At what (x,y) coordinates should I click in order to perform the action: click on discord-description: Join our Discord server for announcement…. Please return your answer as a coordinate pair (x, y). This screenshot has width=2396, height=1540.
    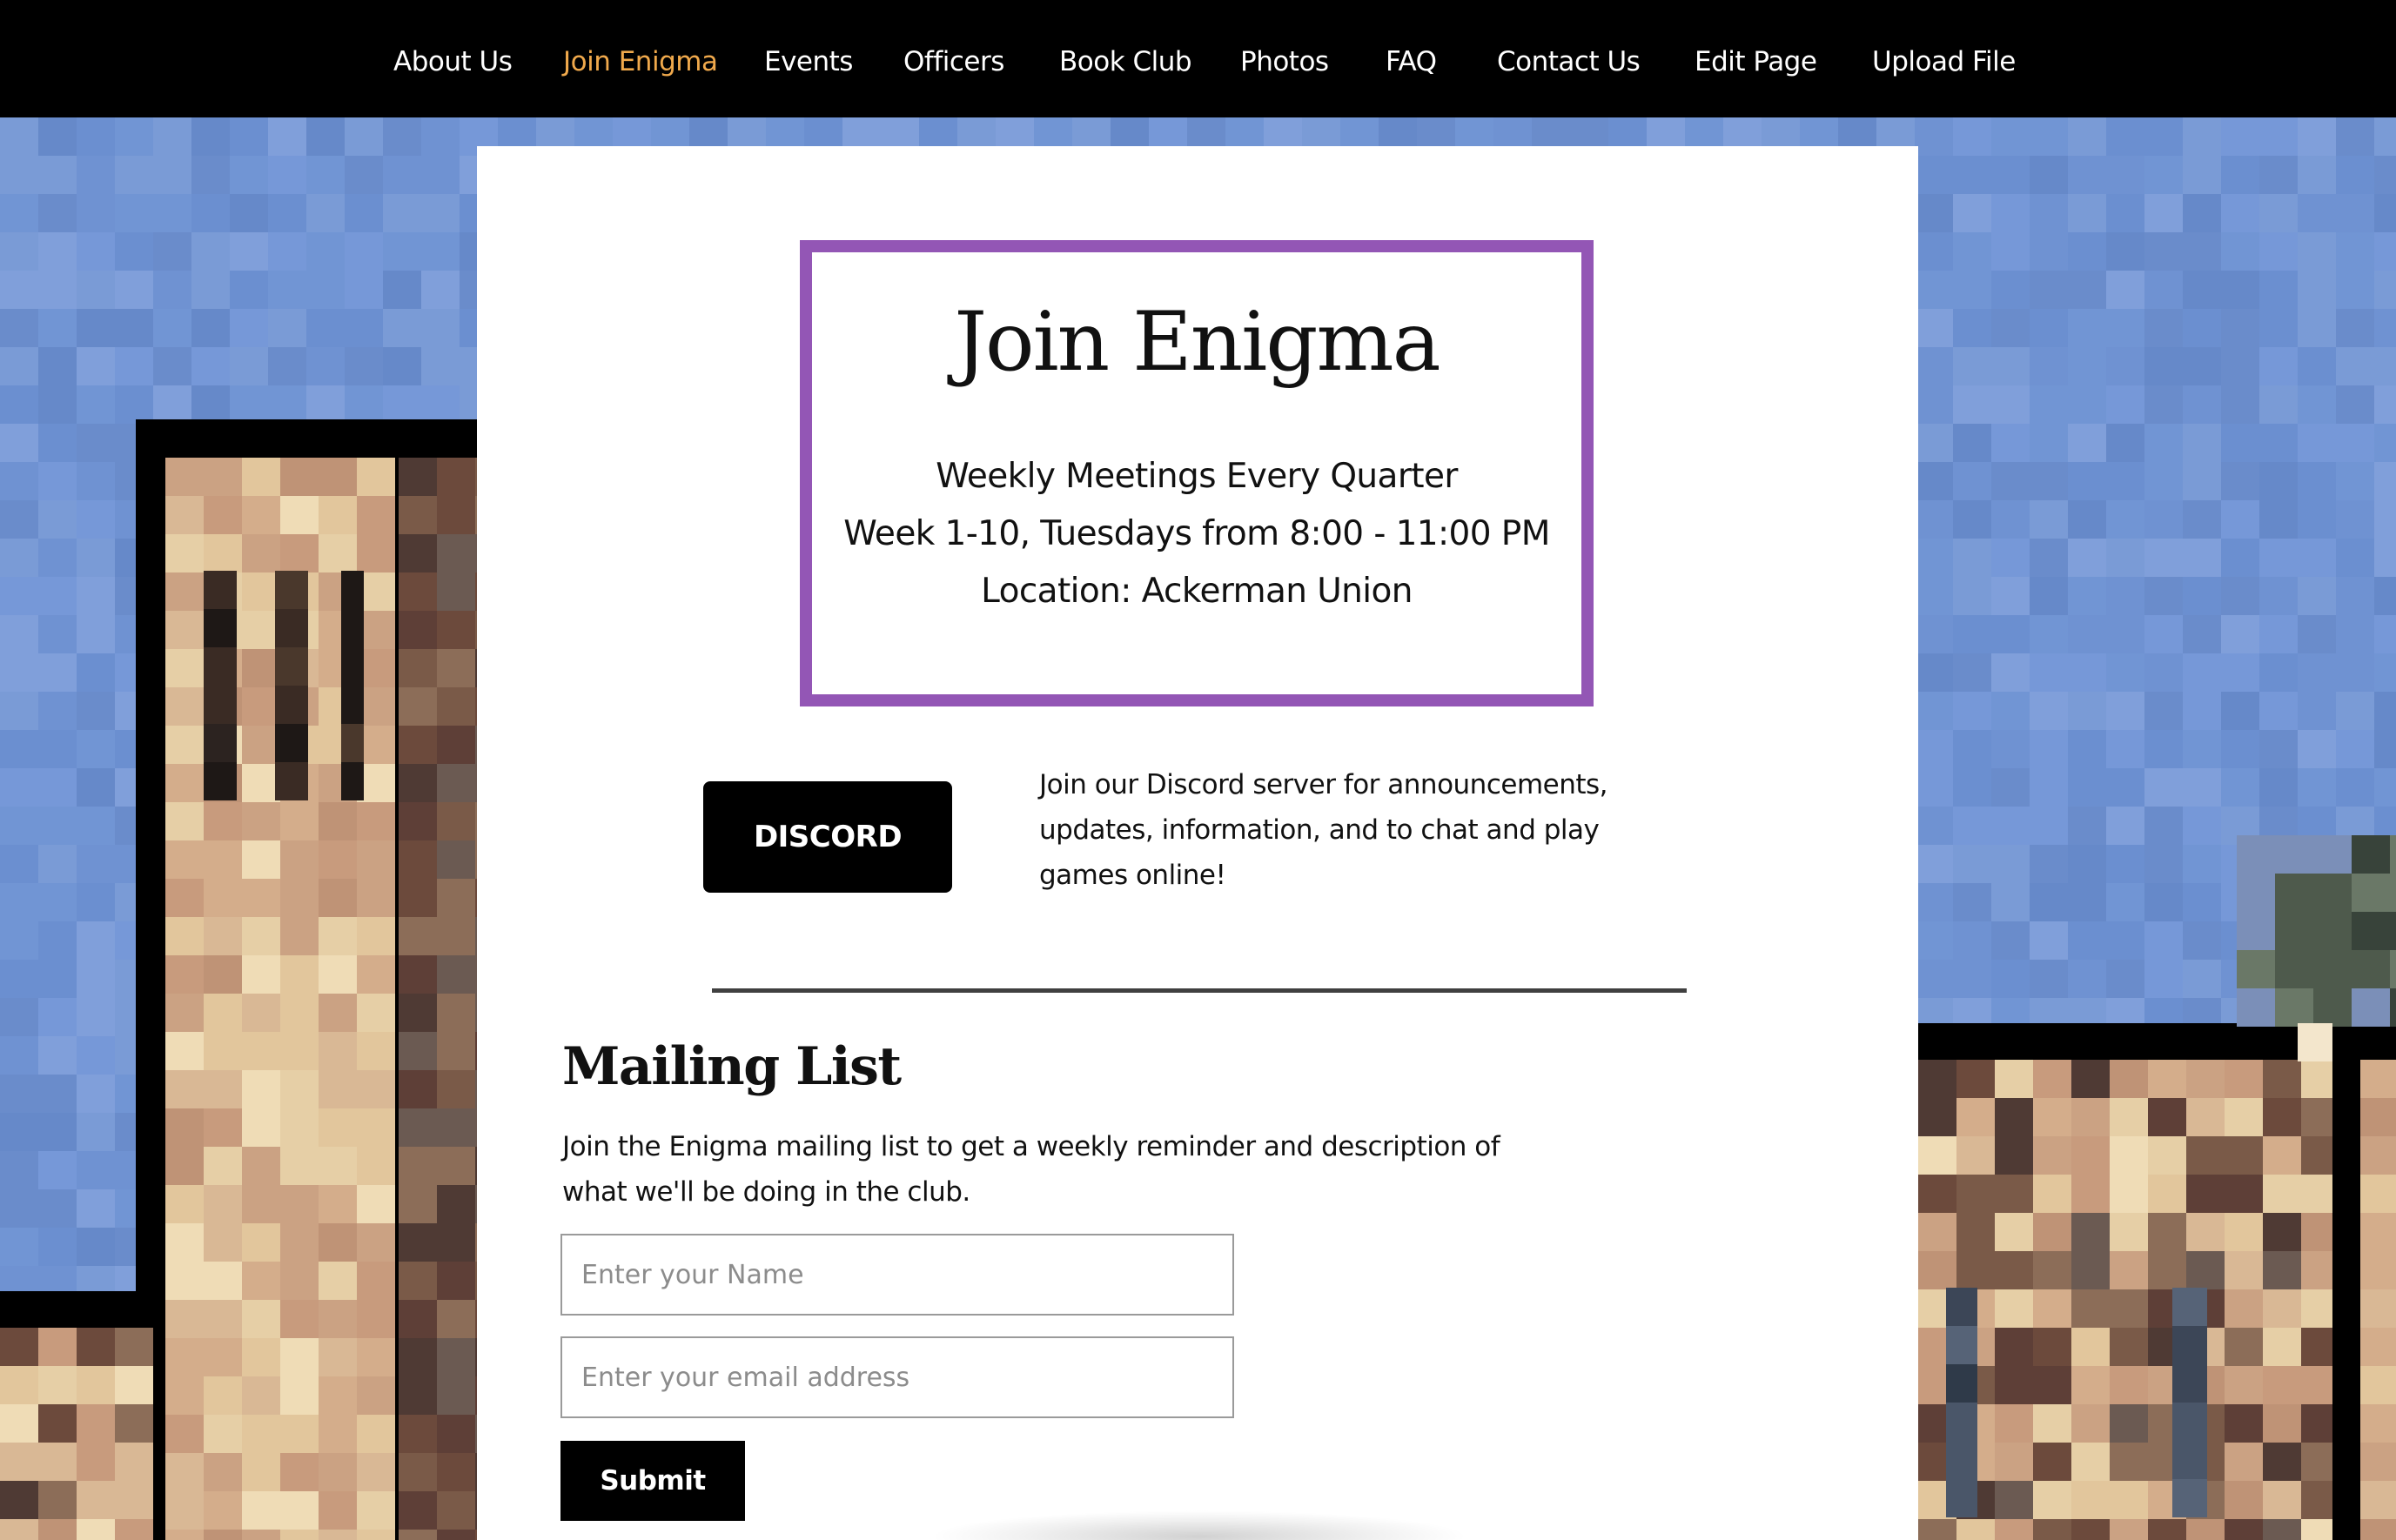
    Looking at the image, I should click on (1323, 830).